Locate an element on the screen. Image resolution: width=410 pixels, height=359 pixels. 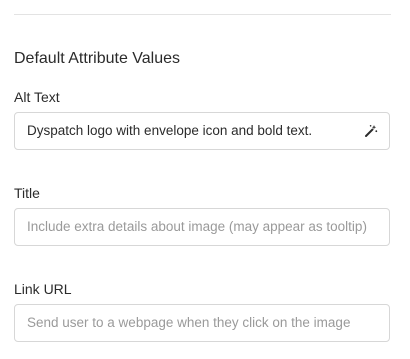
top-divider is located at coordinates (202, 14).